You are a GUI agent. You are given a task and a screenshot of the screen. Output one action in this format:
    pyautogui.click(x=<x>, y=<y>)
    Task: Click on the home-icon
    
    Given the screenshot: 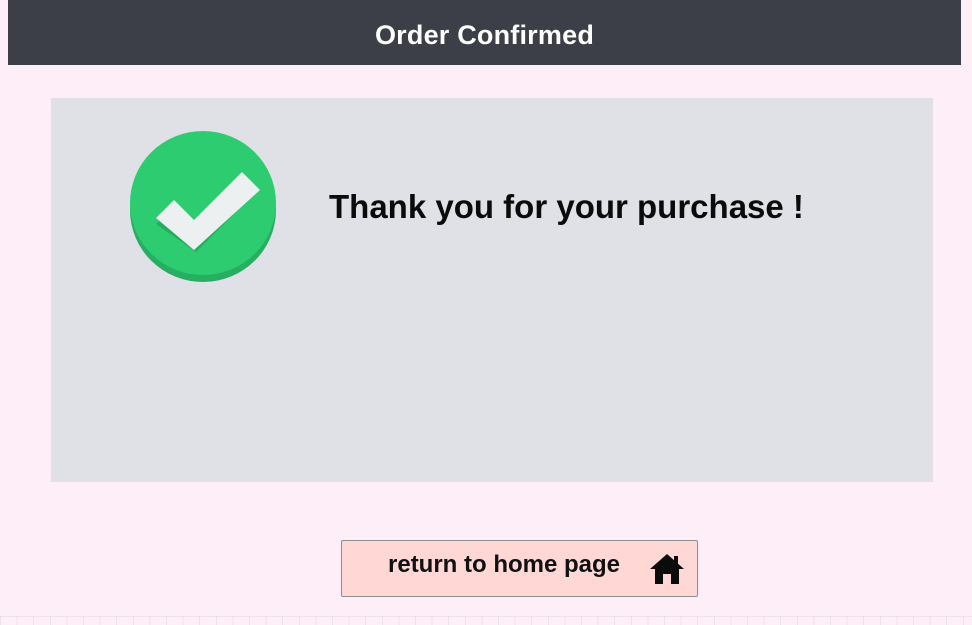 What is the action you would take?
    pyautogui.click(x=667, y=569)
    